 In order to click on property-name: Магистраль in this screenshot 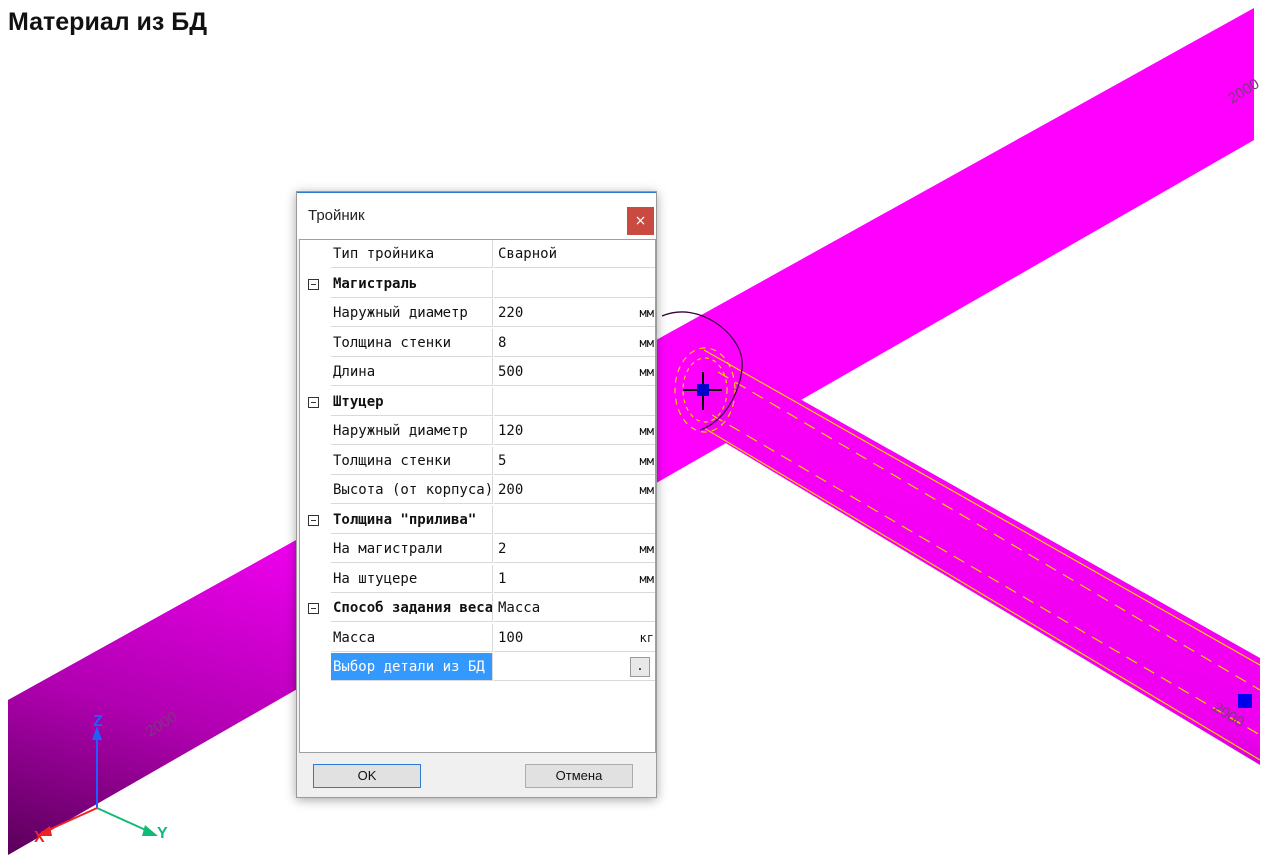, I will do `click(412, 283)`.